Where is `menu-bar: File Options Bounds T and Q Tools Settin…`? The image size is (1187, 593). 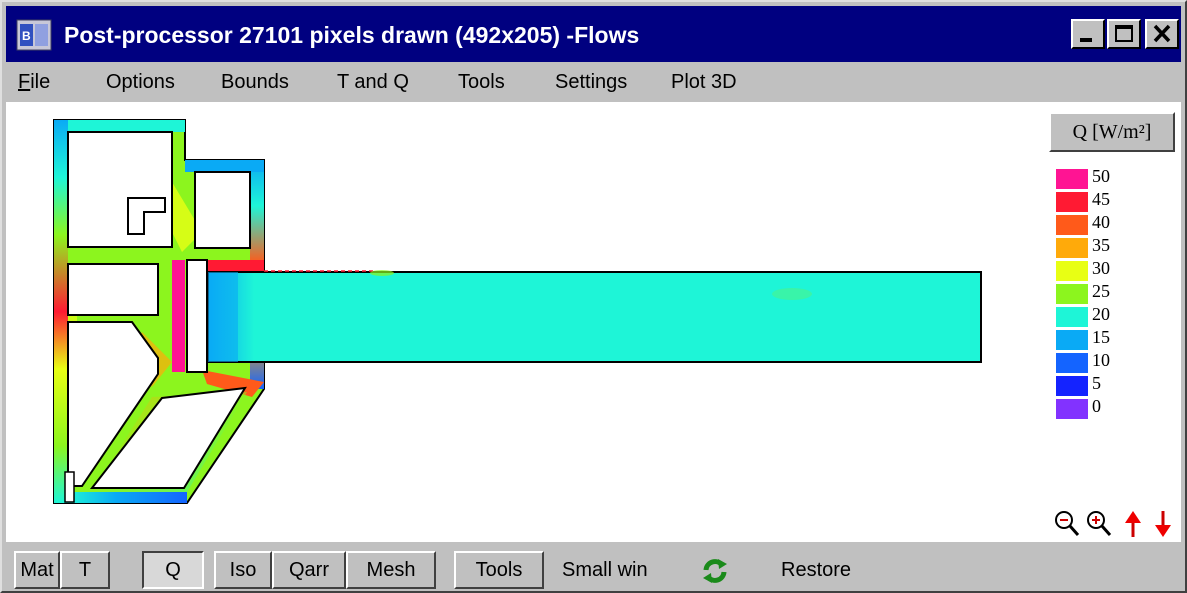
menu-bar: File Options Bounds T and Q Tools Settin… is located at coordinates (593, 83).